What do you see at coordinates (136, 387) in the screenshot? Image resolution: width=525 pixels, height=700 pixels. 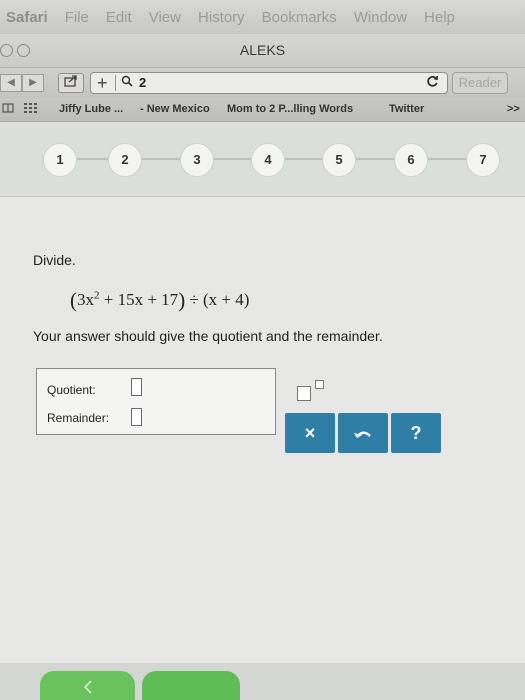 I see `quotient-input` at bounding box center [136, 387].